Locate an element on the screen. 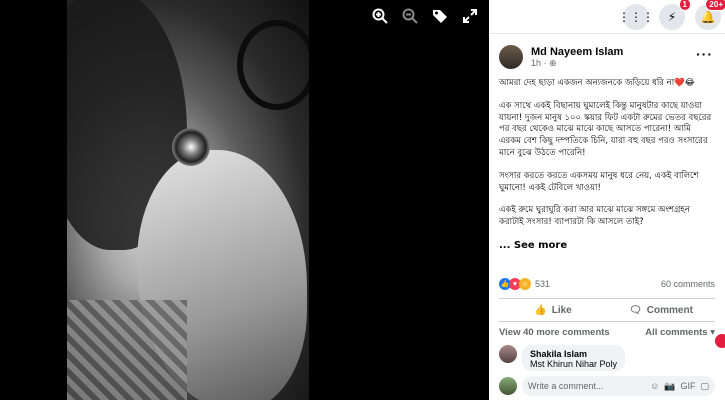 This screenshot has width=725, height=400. haha-reaction-icon: ☺ is located at coordinates (525, 284).